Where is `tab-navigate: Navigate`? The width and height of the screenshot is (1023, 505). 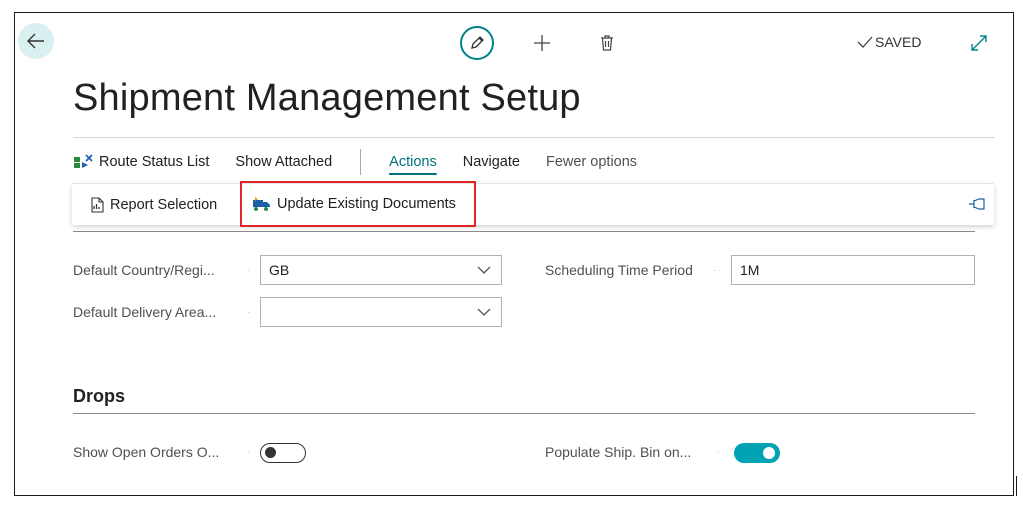
tab-navigate: Navigate is located at coordinates (491, 162).